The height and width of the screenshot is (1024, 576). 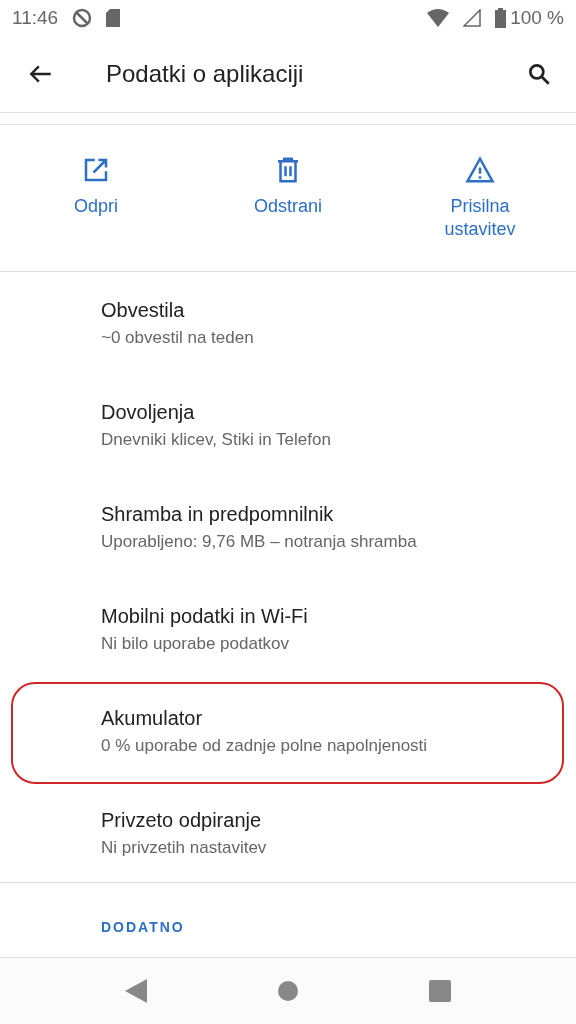 What do you see at coordinates (501, 18) in the screenshot?
I see `battery-icon` at bounding box center [501, 18].